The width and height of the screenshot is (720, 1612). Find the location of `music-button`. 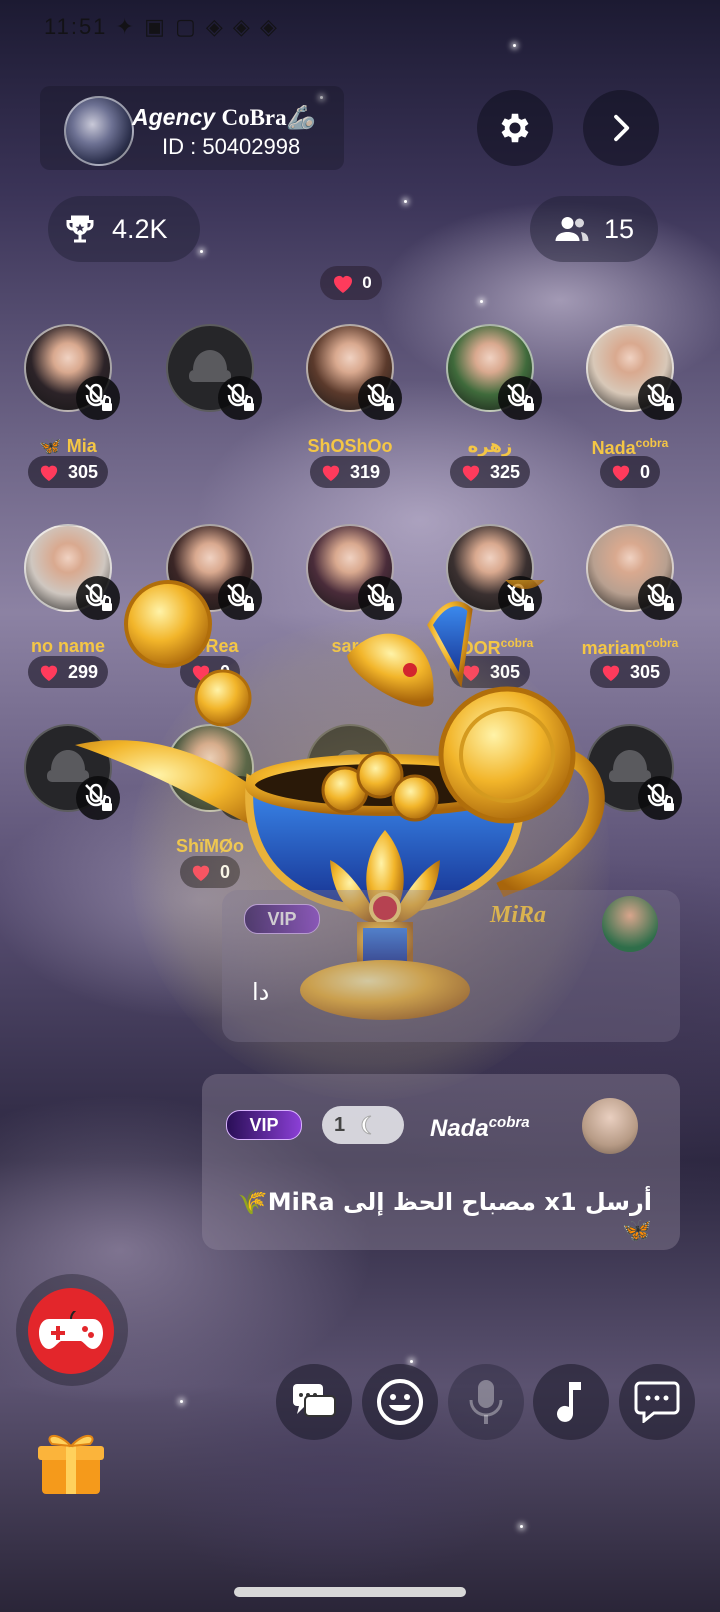

music-button is located at coordinates (571, 1402).